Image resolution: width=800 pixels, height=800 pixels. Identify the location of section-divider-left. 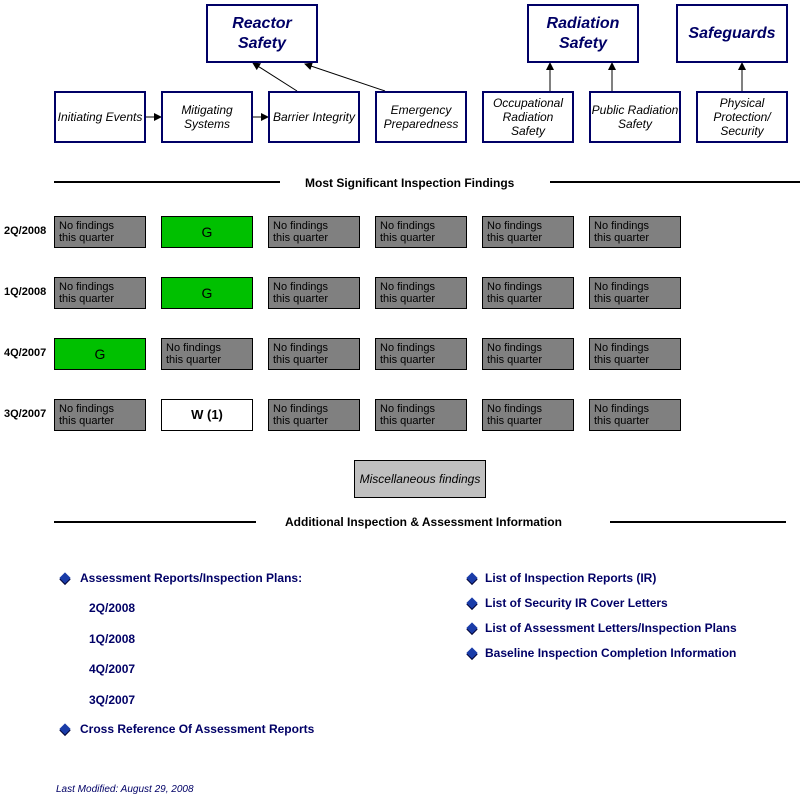
(167, 182).